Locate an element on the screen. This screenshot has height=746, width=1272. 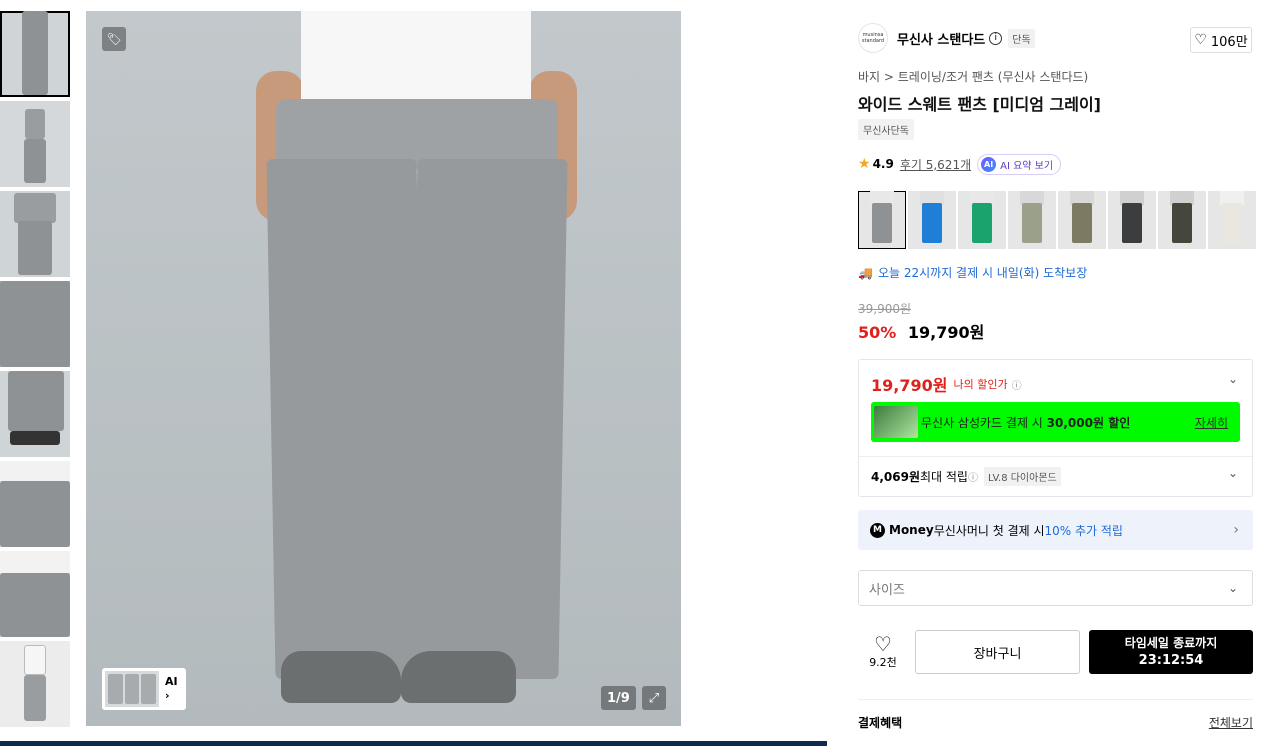
money-brand: Money is located at coordinates (911, 530).